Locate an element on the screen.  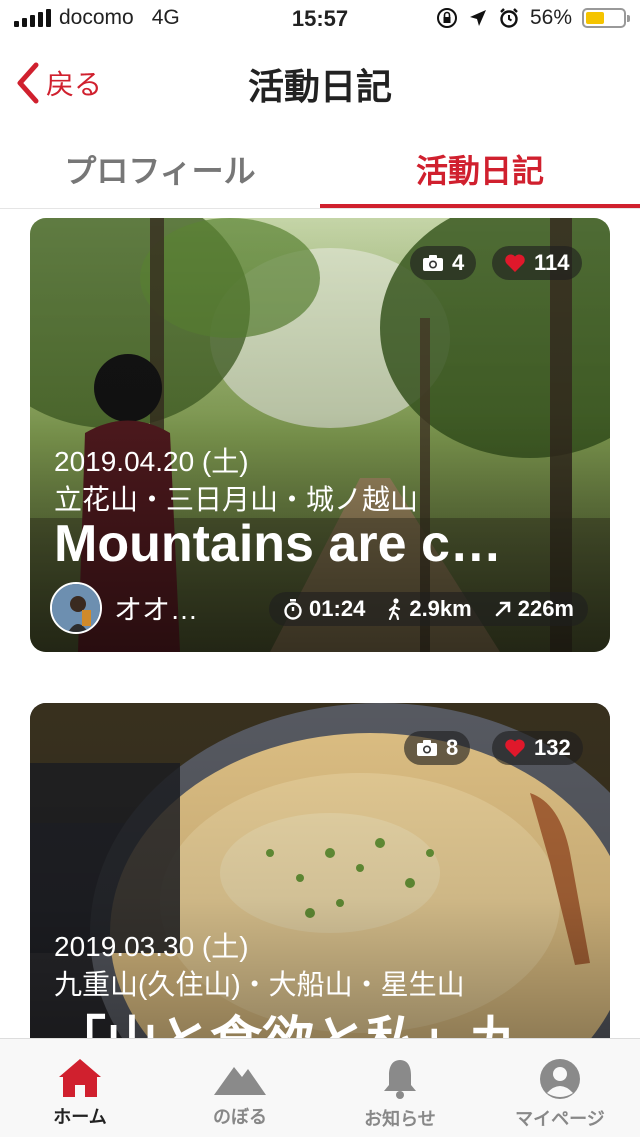
bell-icon is located at coordinates (400, 1079).